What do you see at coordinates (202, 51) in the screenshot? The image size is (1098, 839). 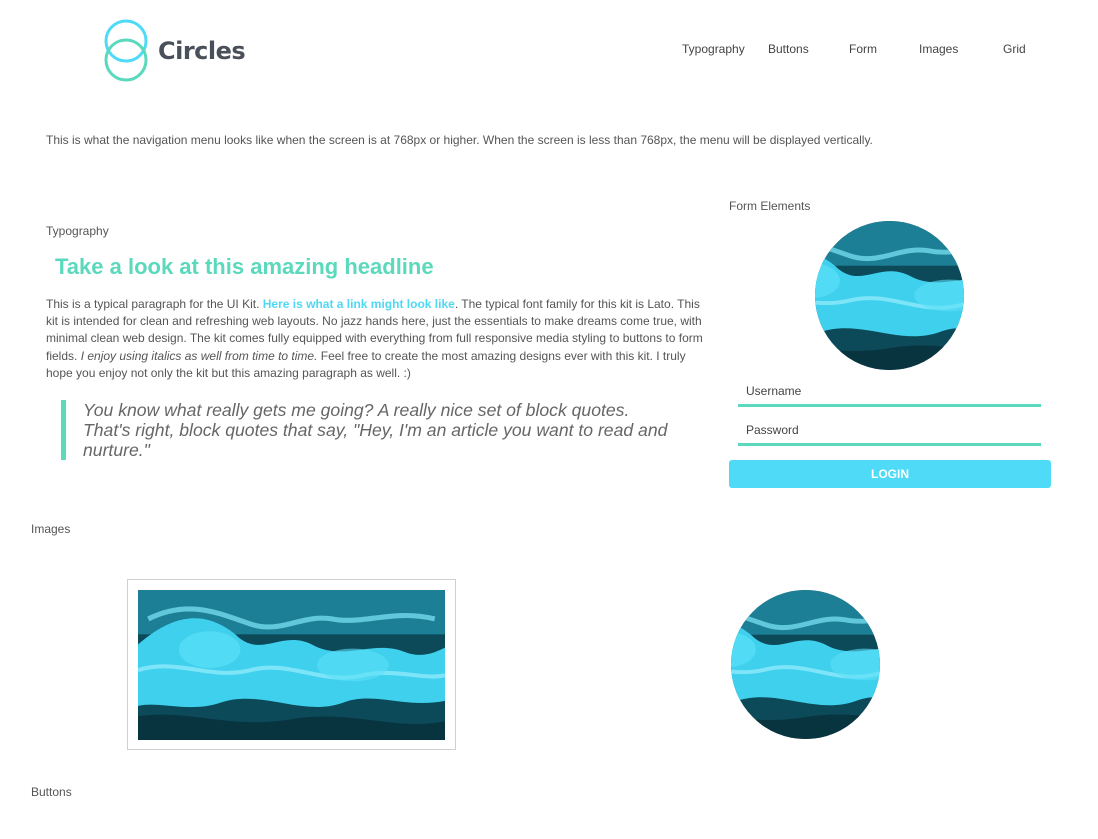 I see `brand-name: Circles` at bounding box center [202, 51].